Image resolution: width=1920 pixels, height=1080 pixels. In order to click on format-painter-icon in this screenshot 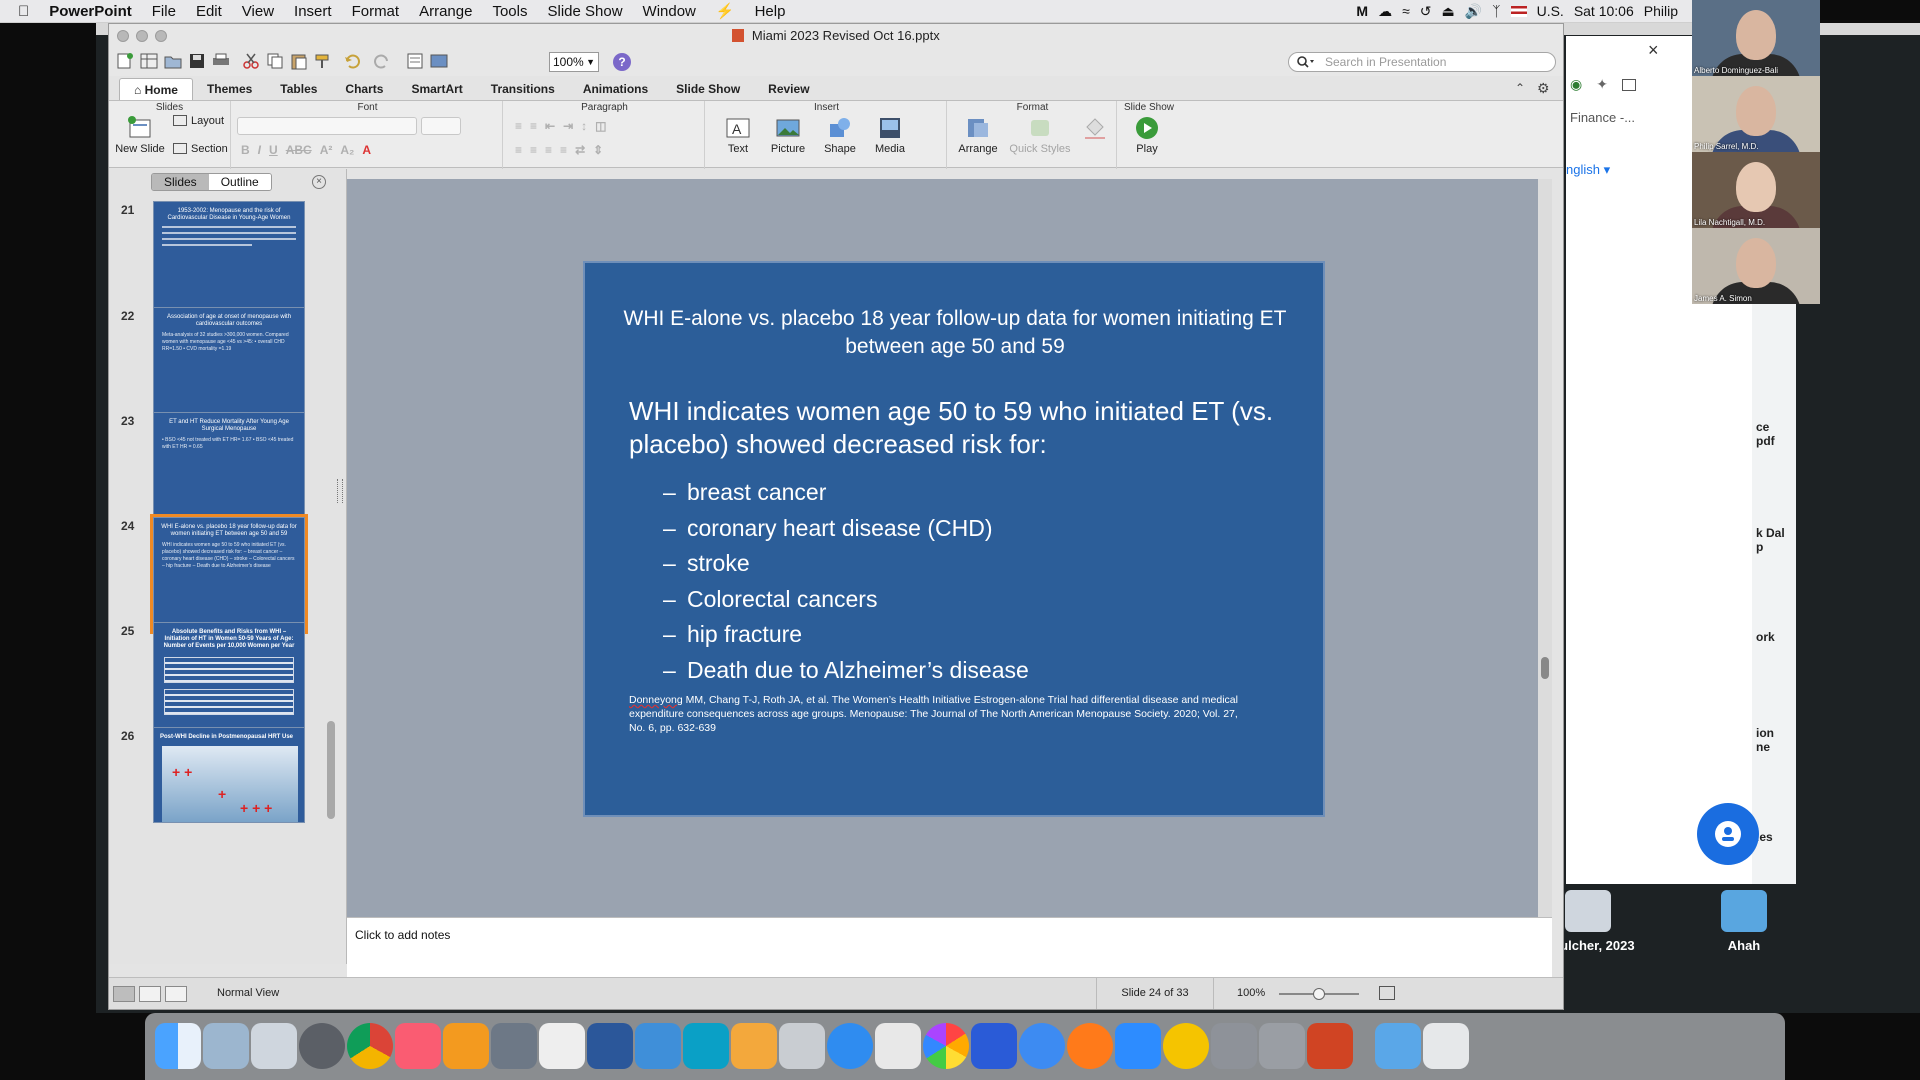, I will do `click(323, 61)`.